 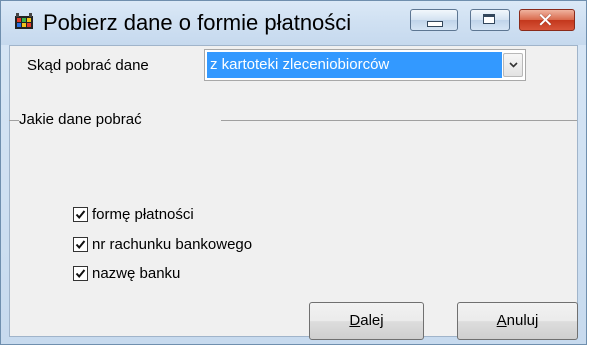 I want to click on cancel-button-accel: A, so click(x=501, y=320).